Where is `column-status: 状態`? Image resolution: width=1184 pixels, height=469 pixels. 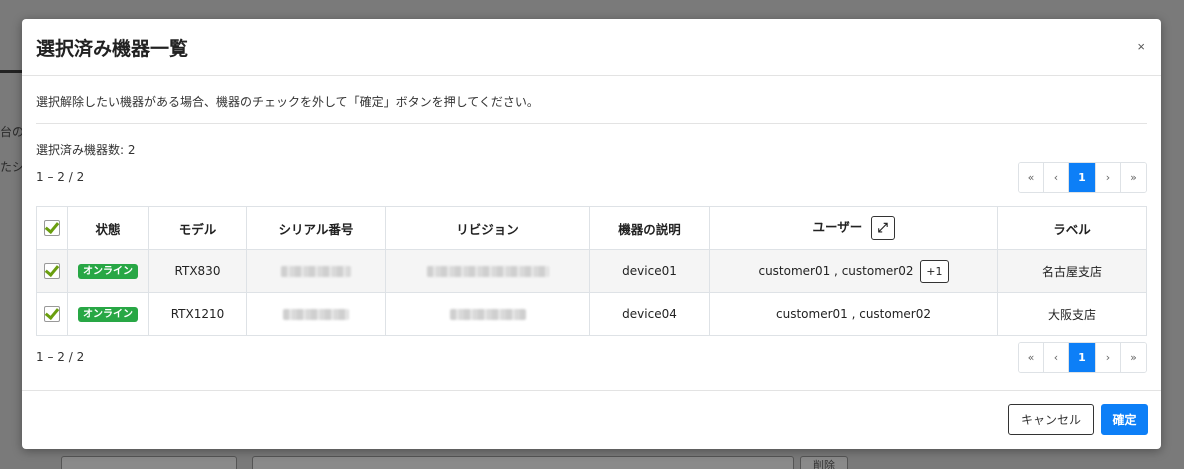 column-status: 状態 is located at coordinates (108, 228).